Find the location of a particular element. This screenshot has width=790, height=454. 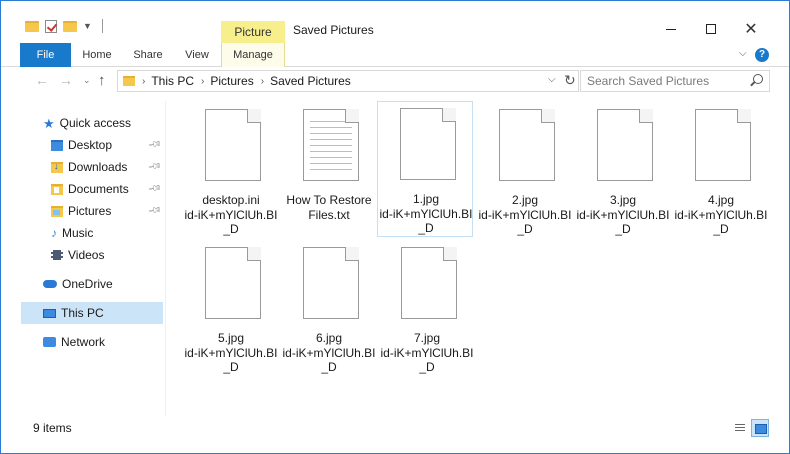

file-item-desktop-ini: desktop.ini id-iK+mYlClUh.BI _D is located at coordinates (231, 171).